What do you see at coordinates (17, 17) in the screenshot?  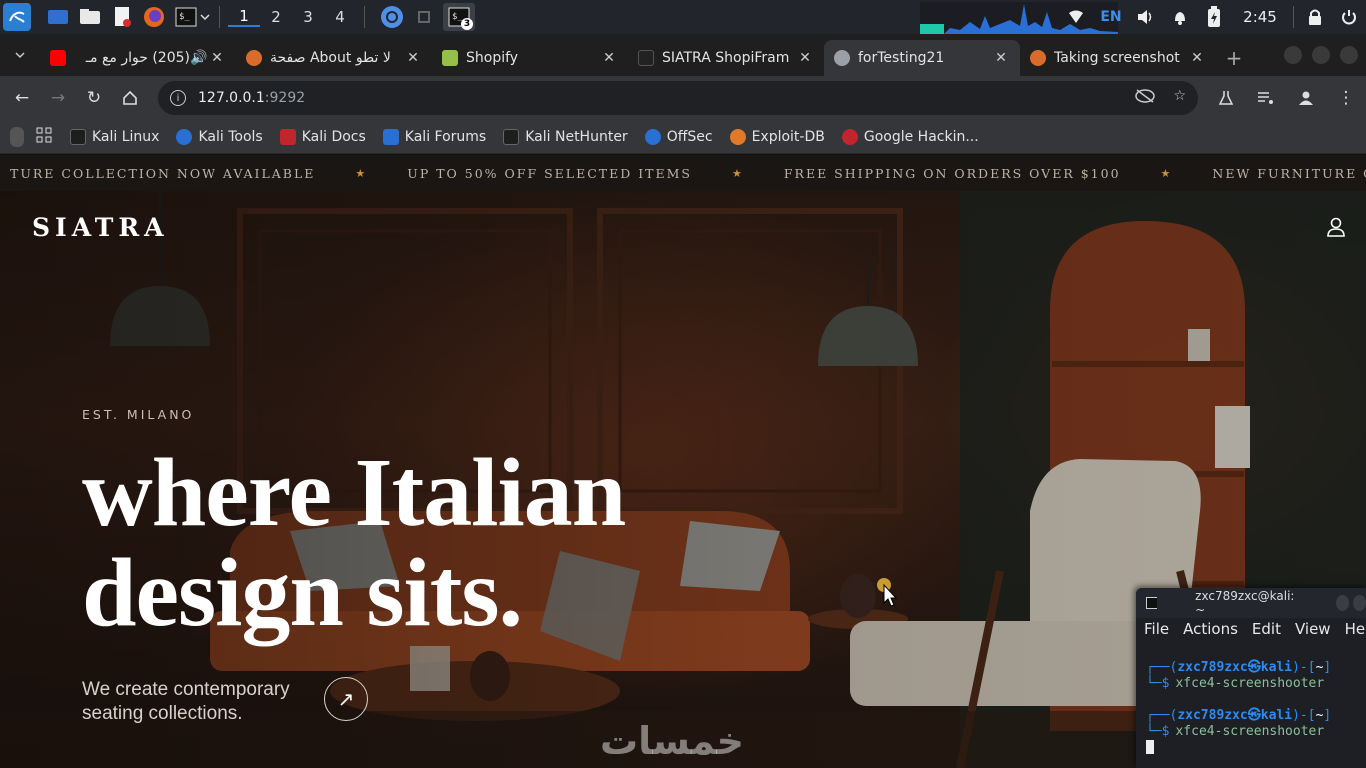 I see `kali-menu-icon` at bounding box center [17, 17].